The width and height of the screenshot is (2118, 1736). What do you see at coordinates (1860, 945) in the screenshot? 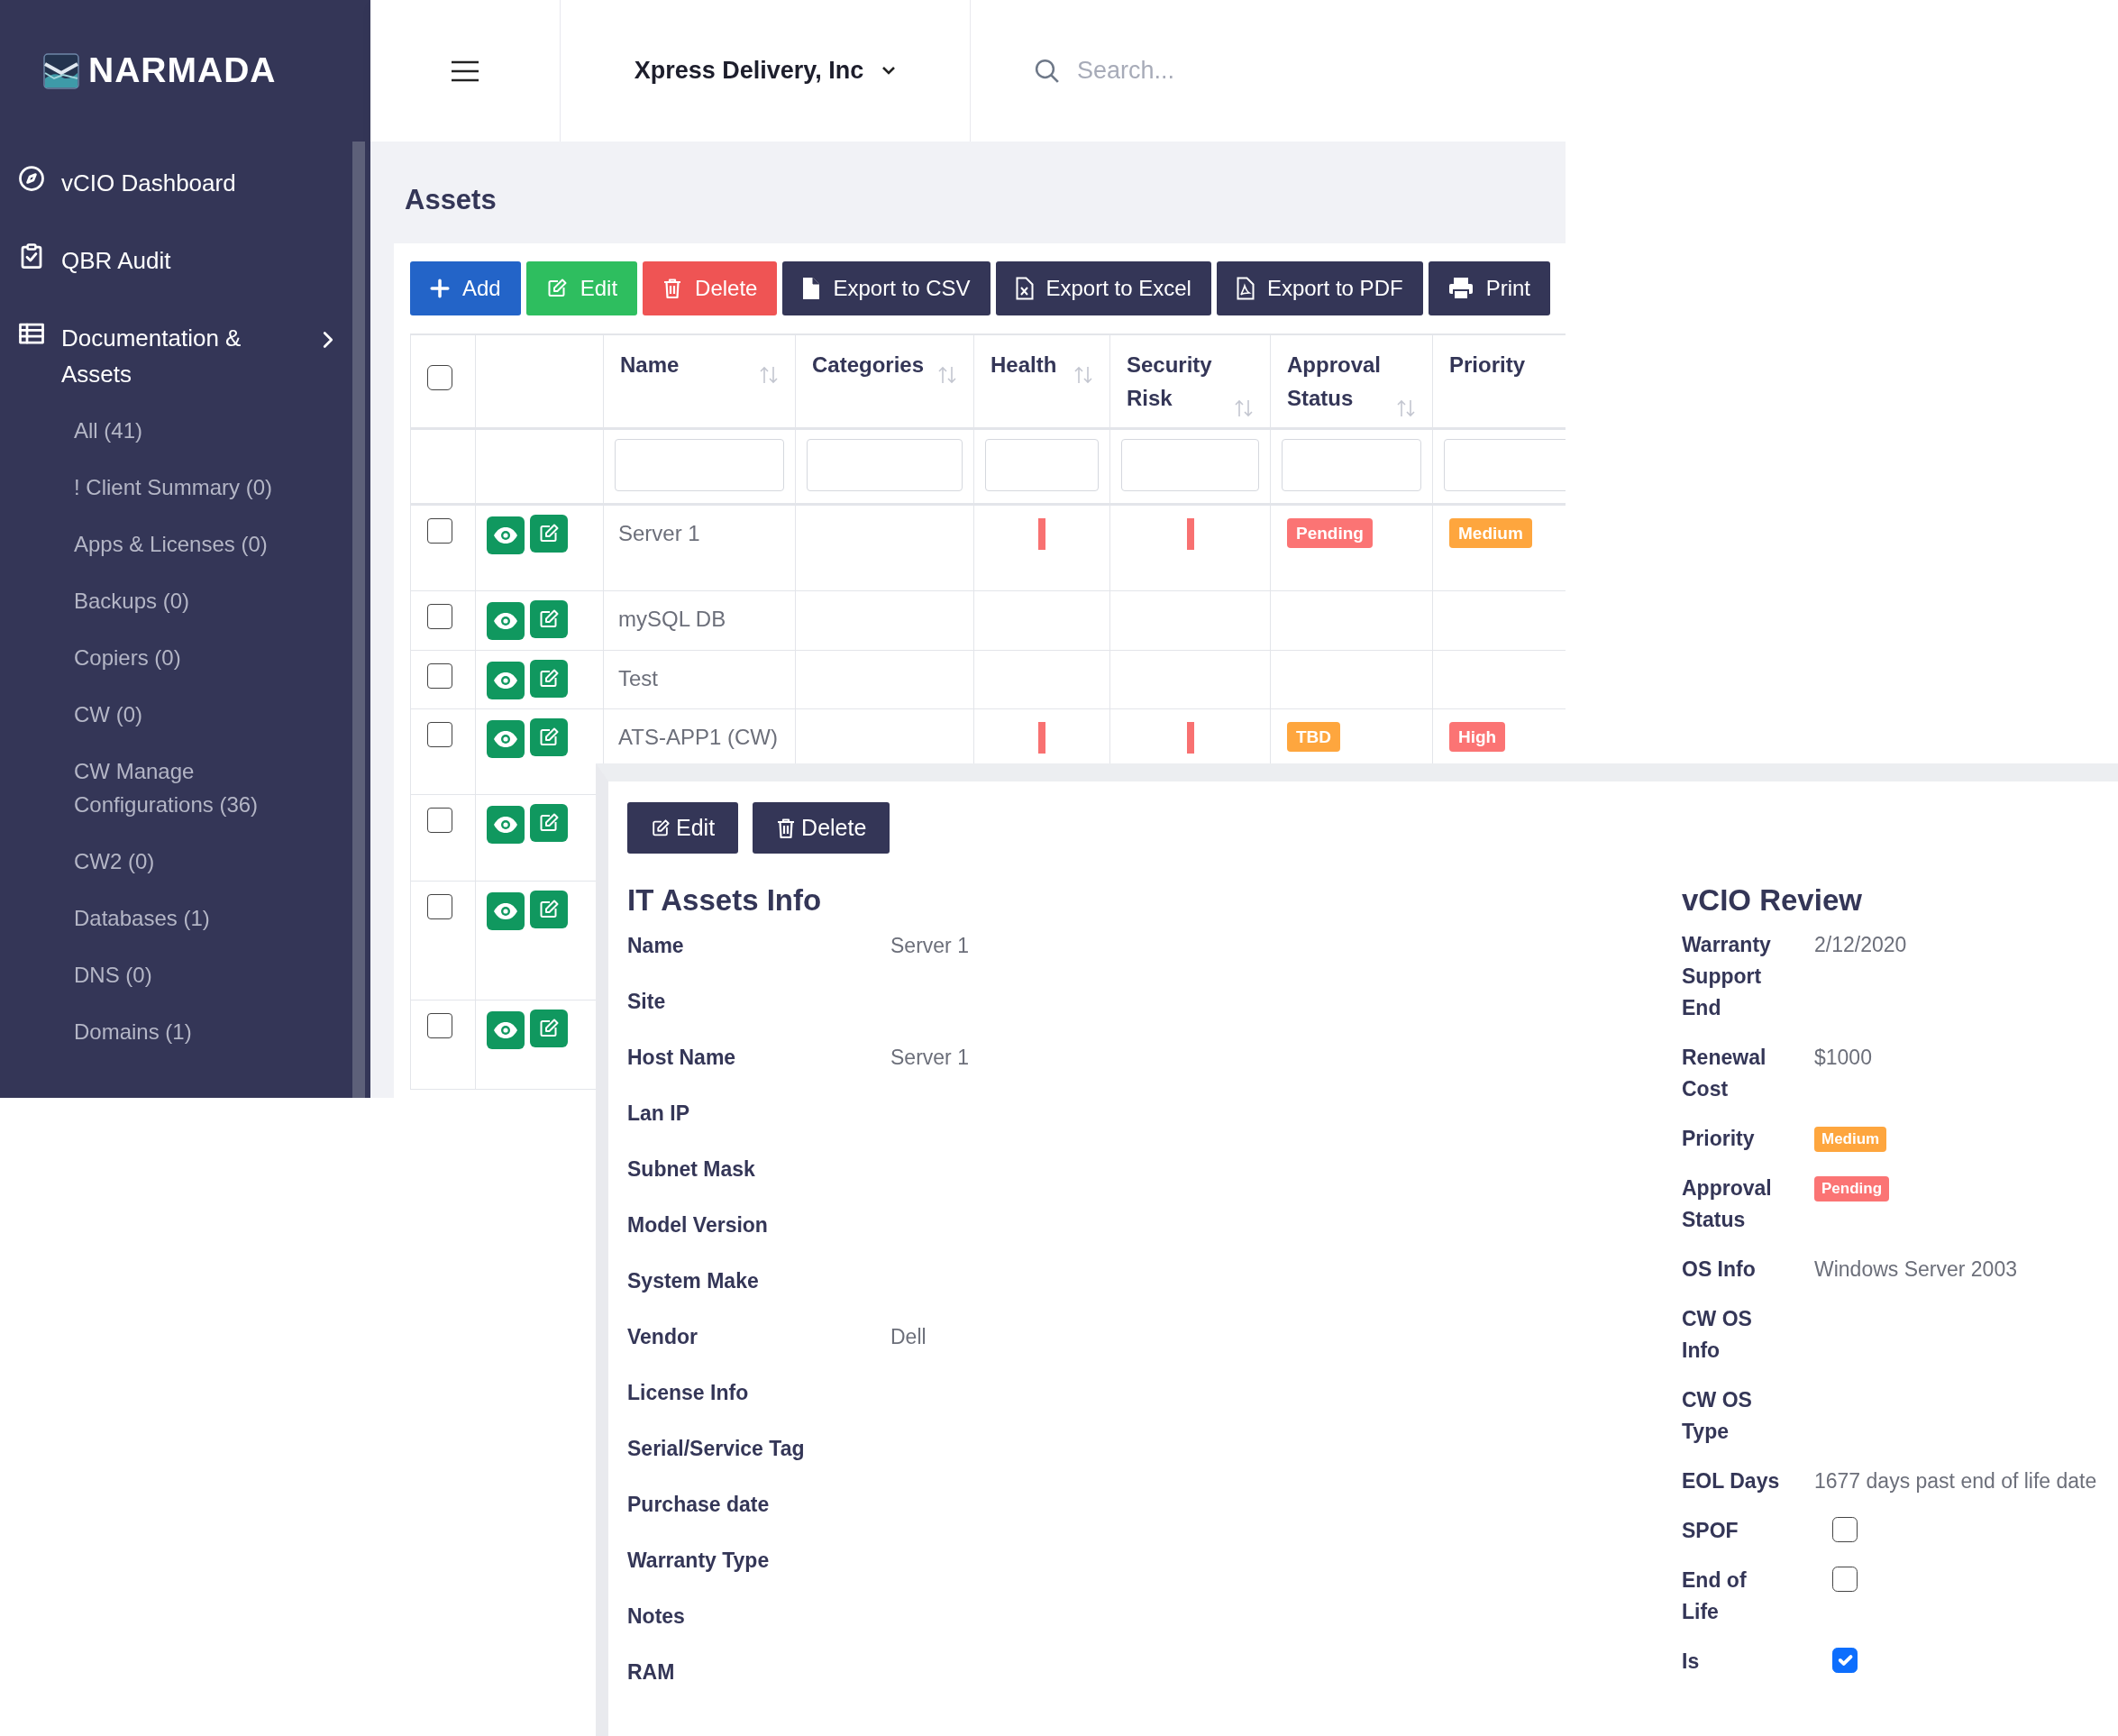
I see `field-value: 2/12/2020` at bounding box center [1860, 945].